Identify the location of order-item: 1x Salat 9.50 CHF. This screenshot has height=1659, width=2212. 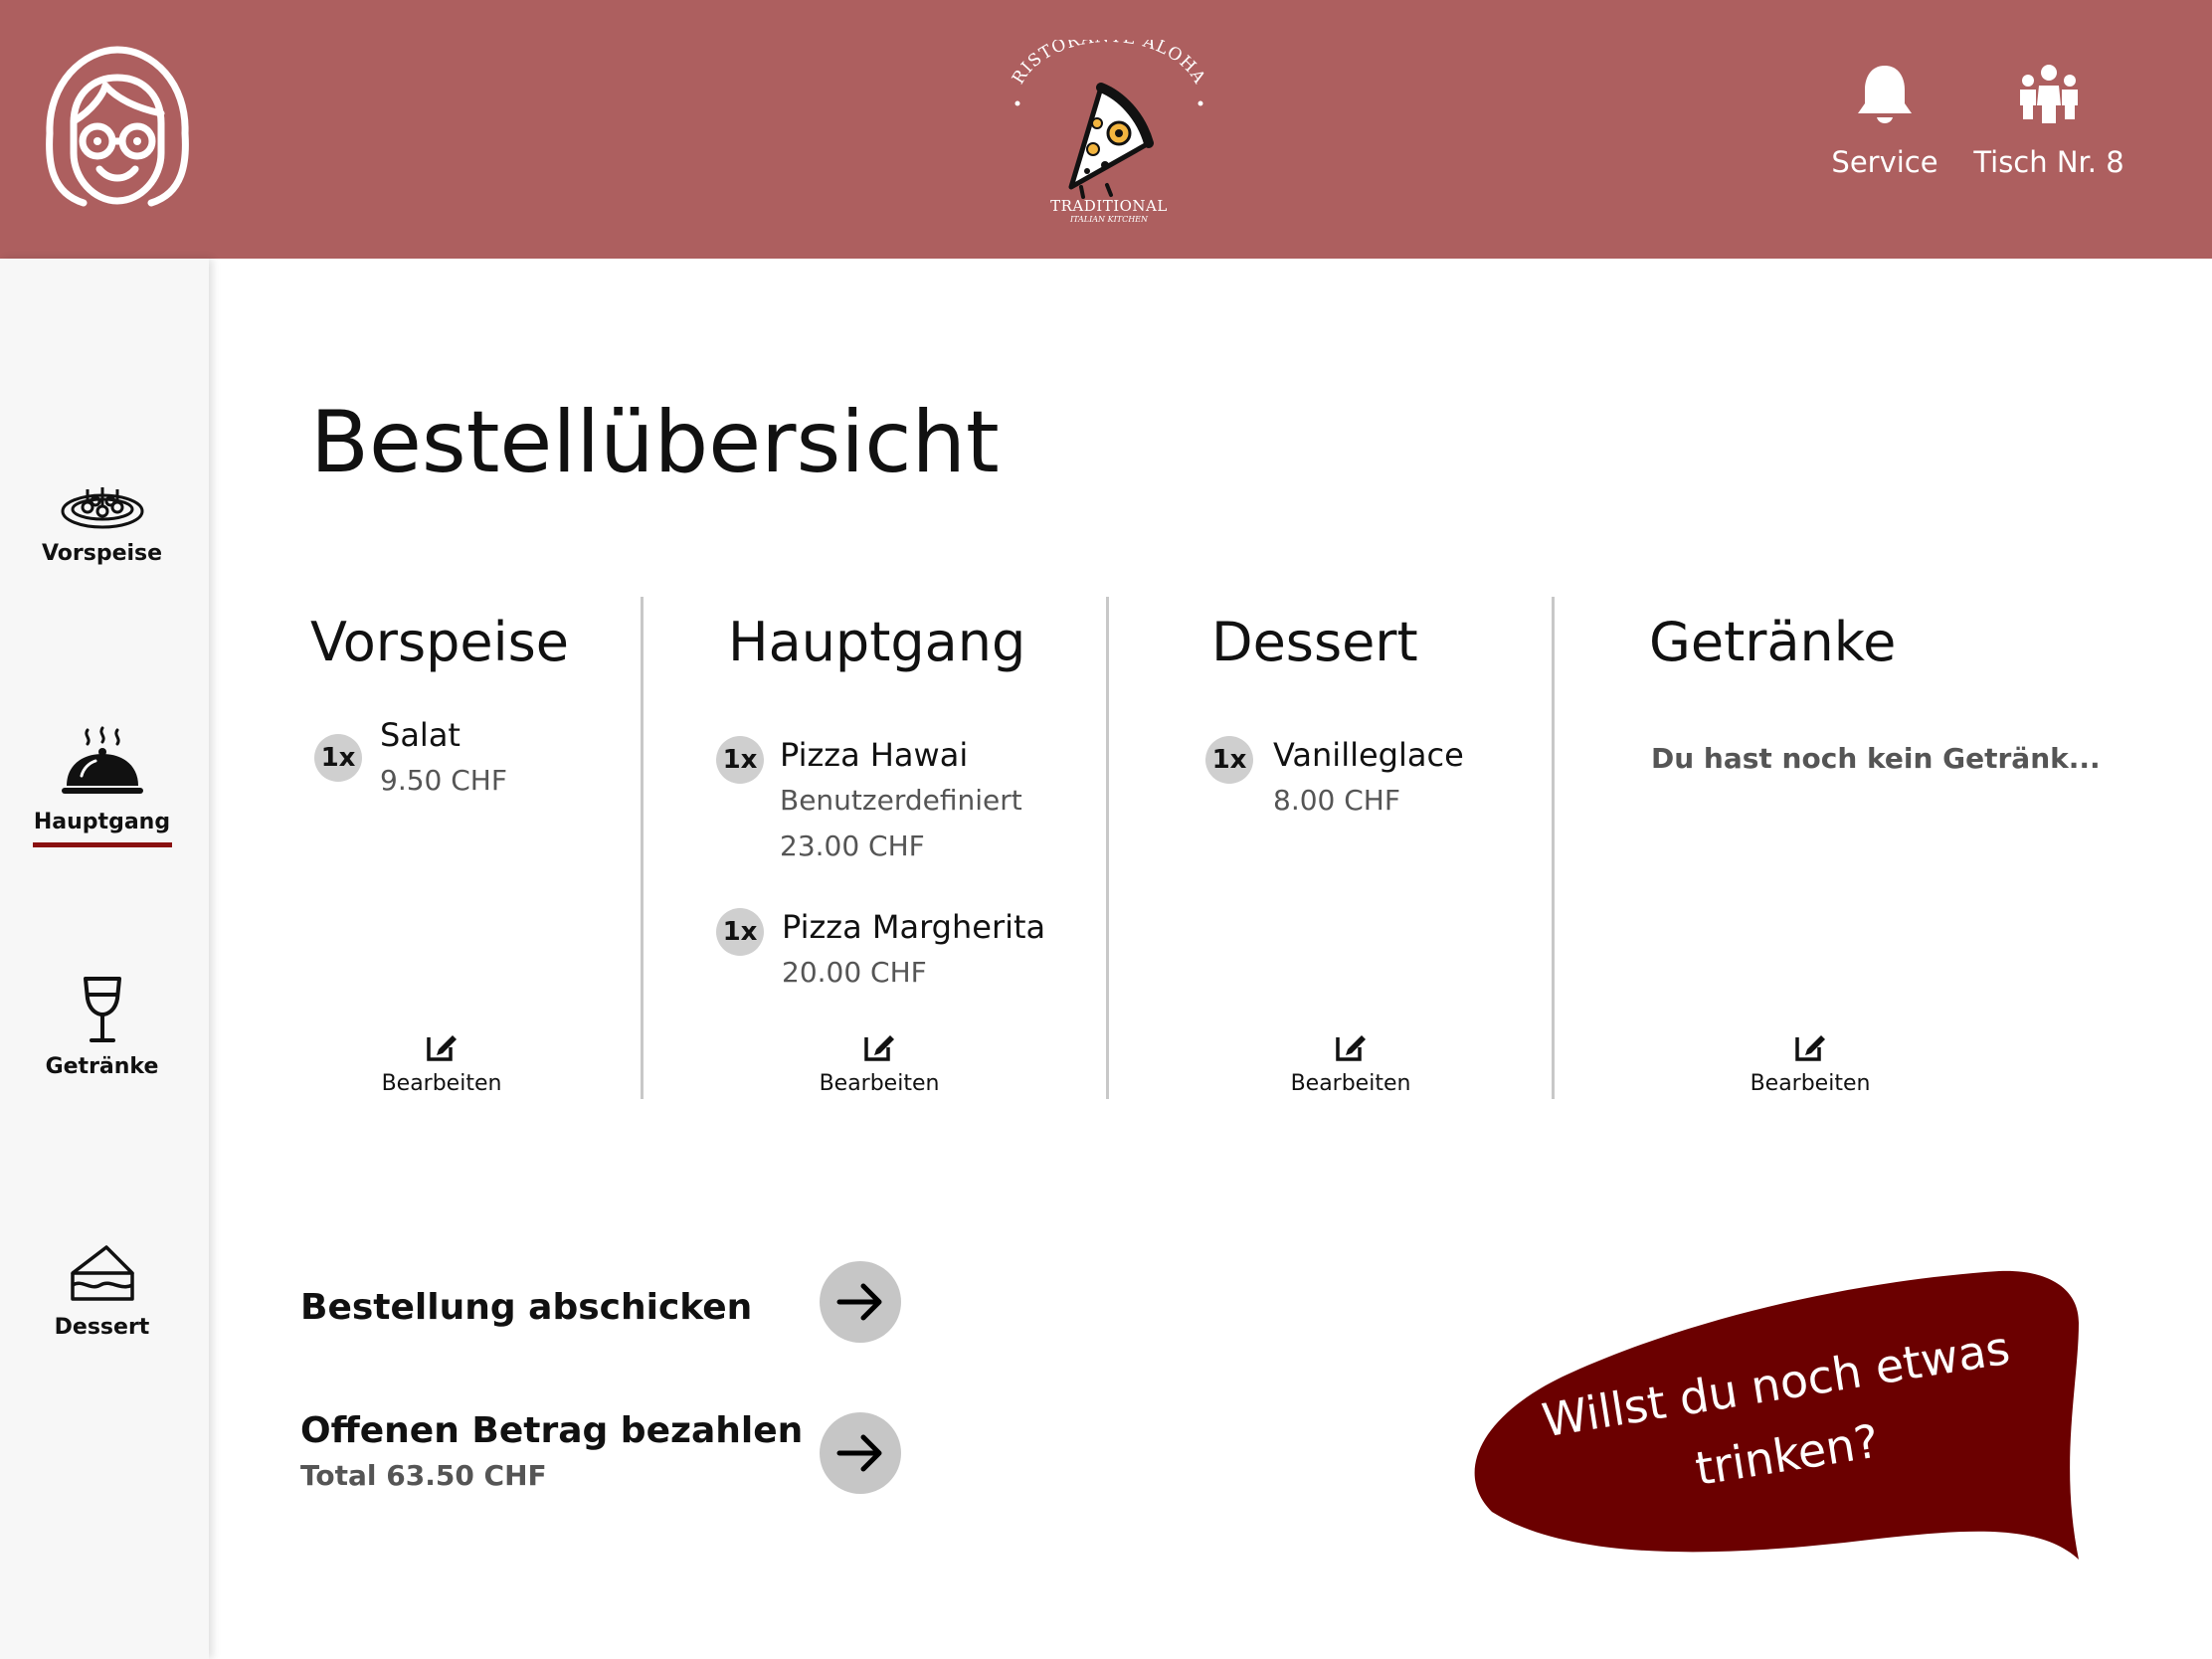
(473, 766).